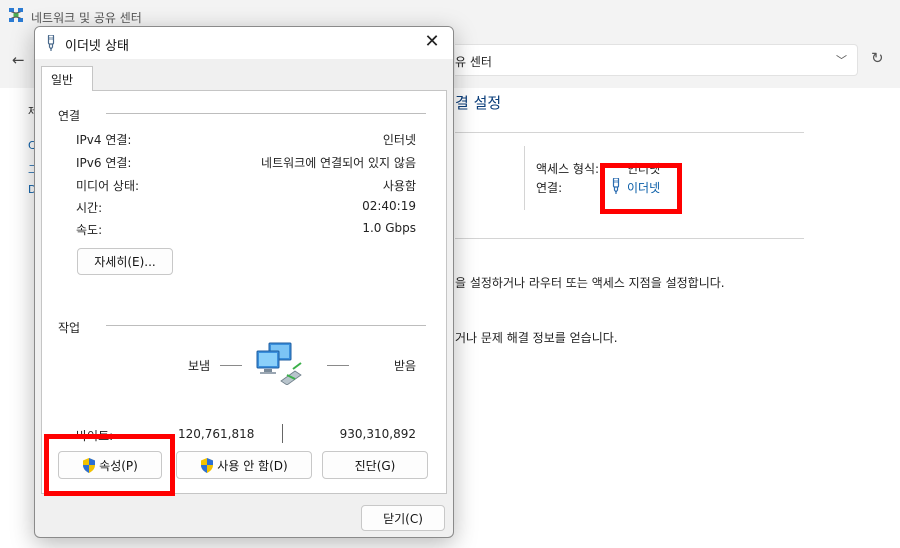  I want to click on address-text: 유 센터, so click(473, 62).